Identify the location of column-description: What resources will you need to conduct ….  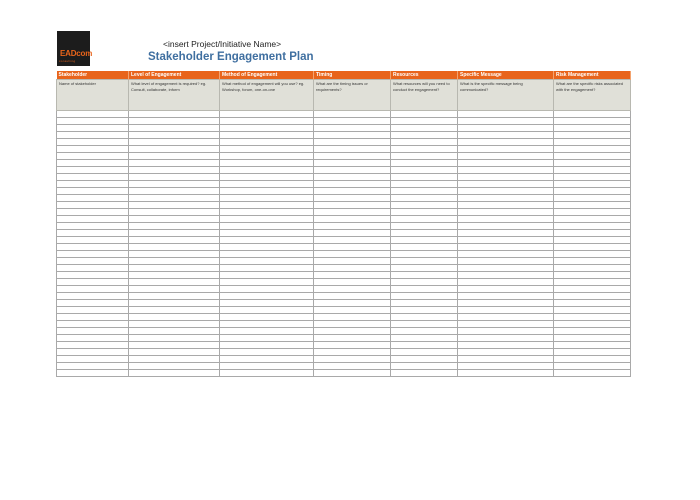
(424, 95).